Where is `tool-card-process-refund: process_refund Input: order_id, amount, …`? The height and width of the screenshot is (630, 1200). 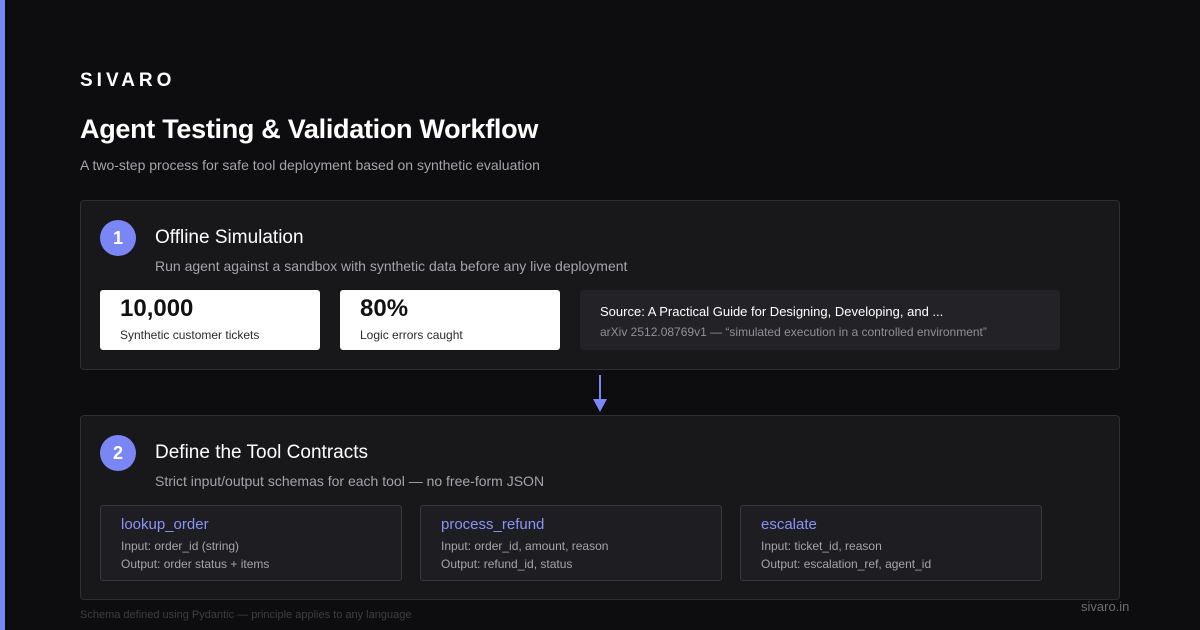 tool-card-process-refund: process_refund Input: order_id, amount, … is located at coordinates (571, 543).